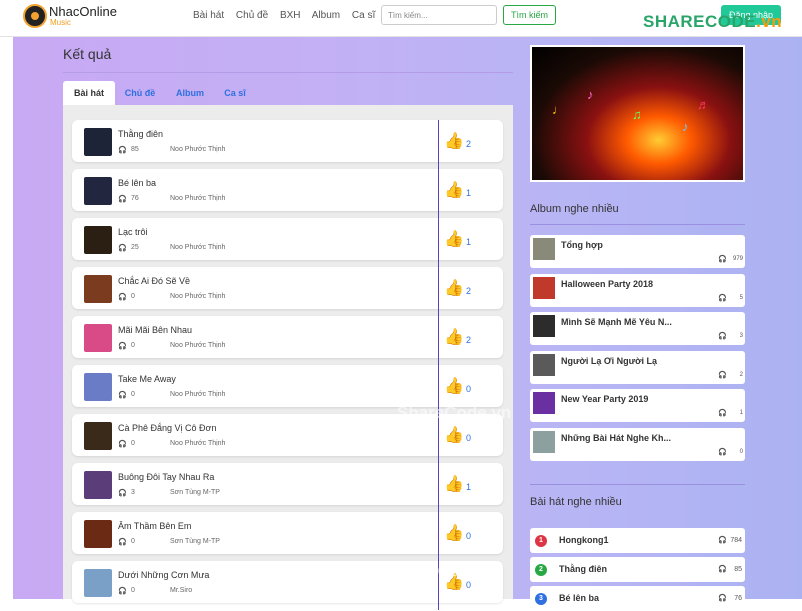  I want to click on music-note-icon: ♬, so click(703, 104).